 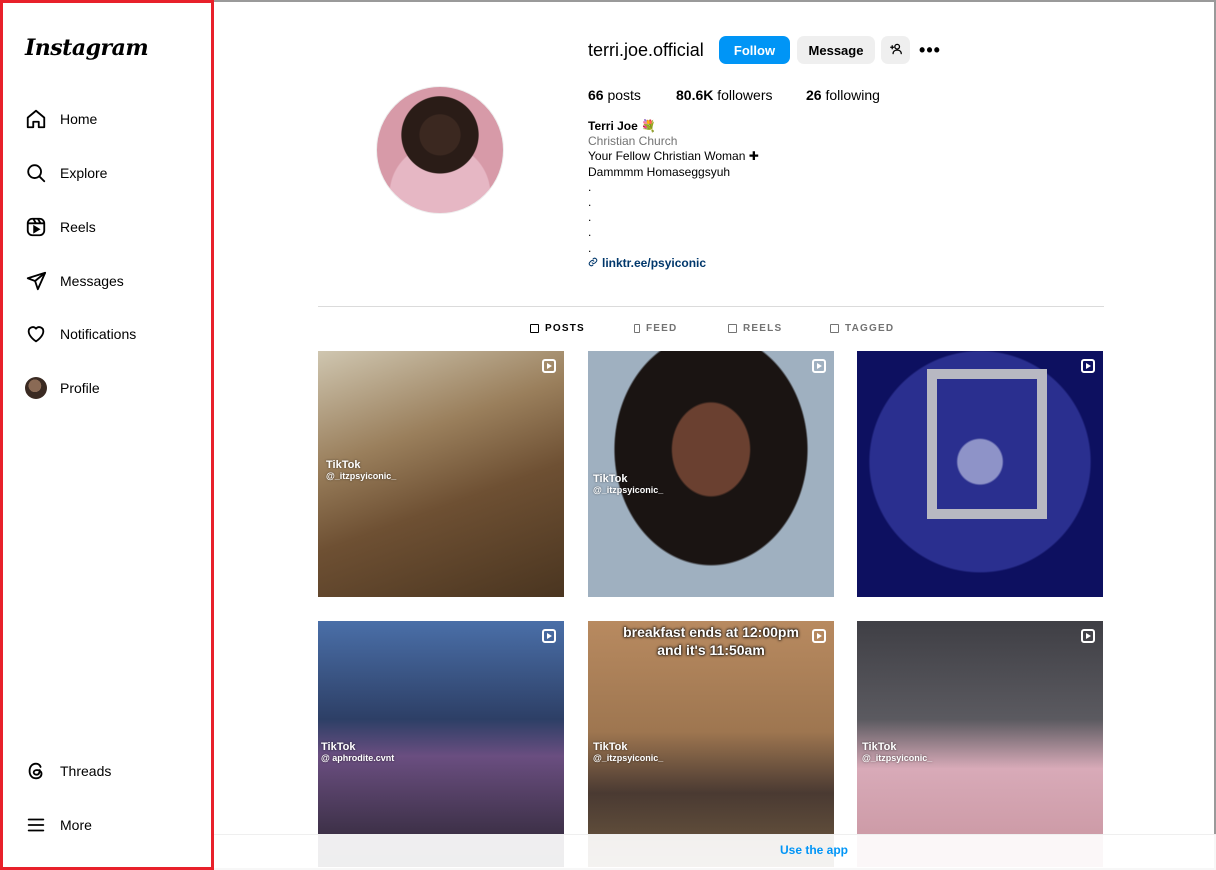 What do you see at coordinates (870, 328) in the screenshot?
I see `tab-label: TAGGED` at bounding box center [870, 328].